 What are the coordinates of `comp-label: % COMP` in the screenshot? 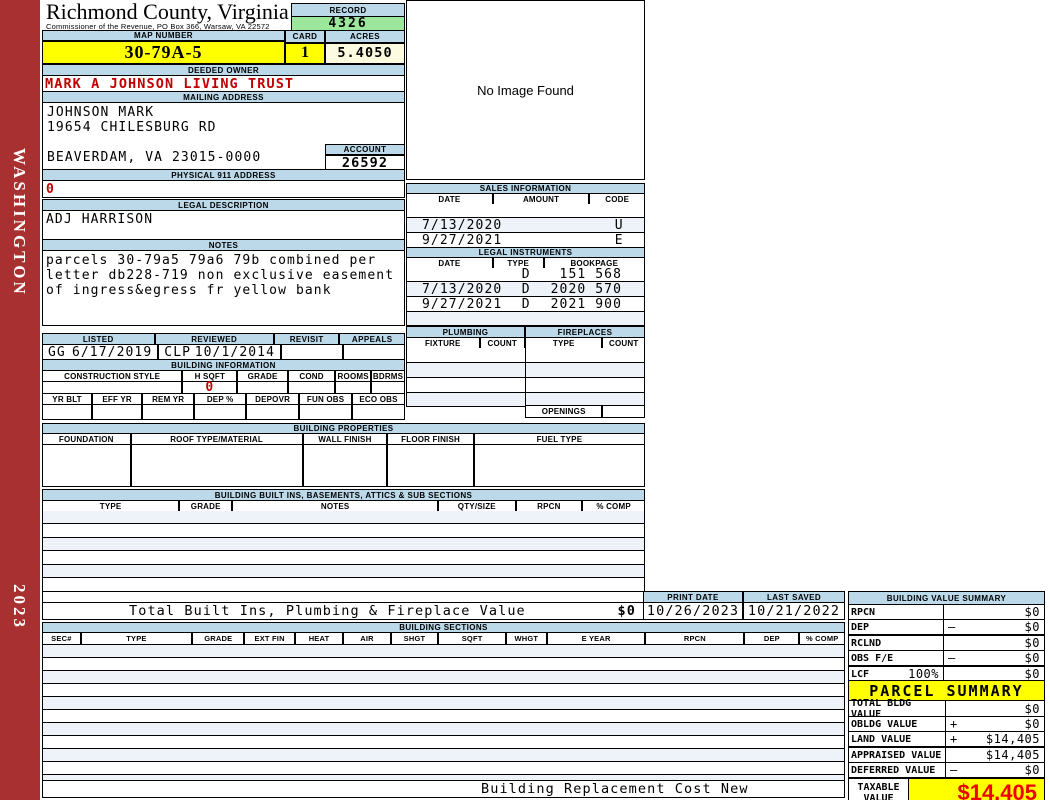 It's located at (822, 638).